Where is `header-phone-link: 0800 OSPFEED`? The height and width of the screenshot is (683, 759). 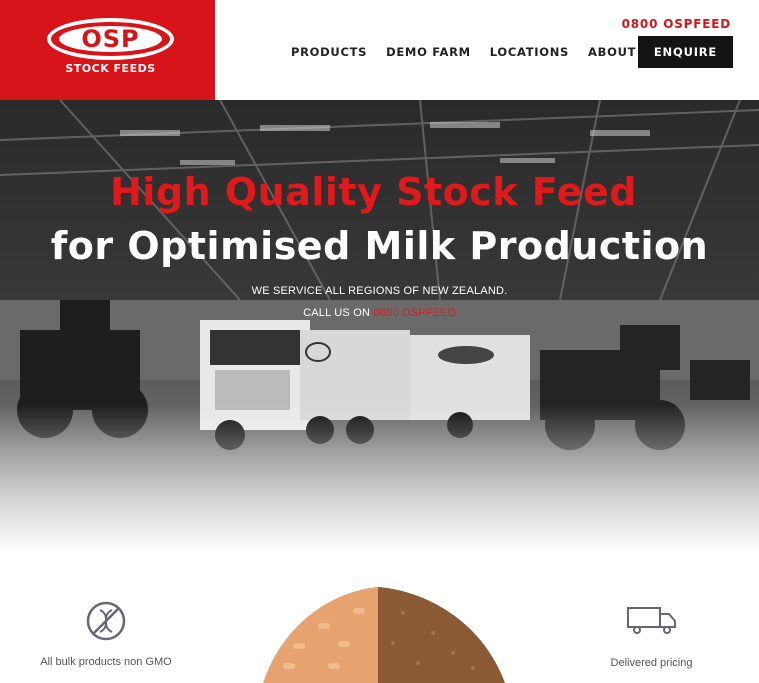
header-phone-link: 0800 OSPFEED is located at coordinates (676, 24).